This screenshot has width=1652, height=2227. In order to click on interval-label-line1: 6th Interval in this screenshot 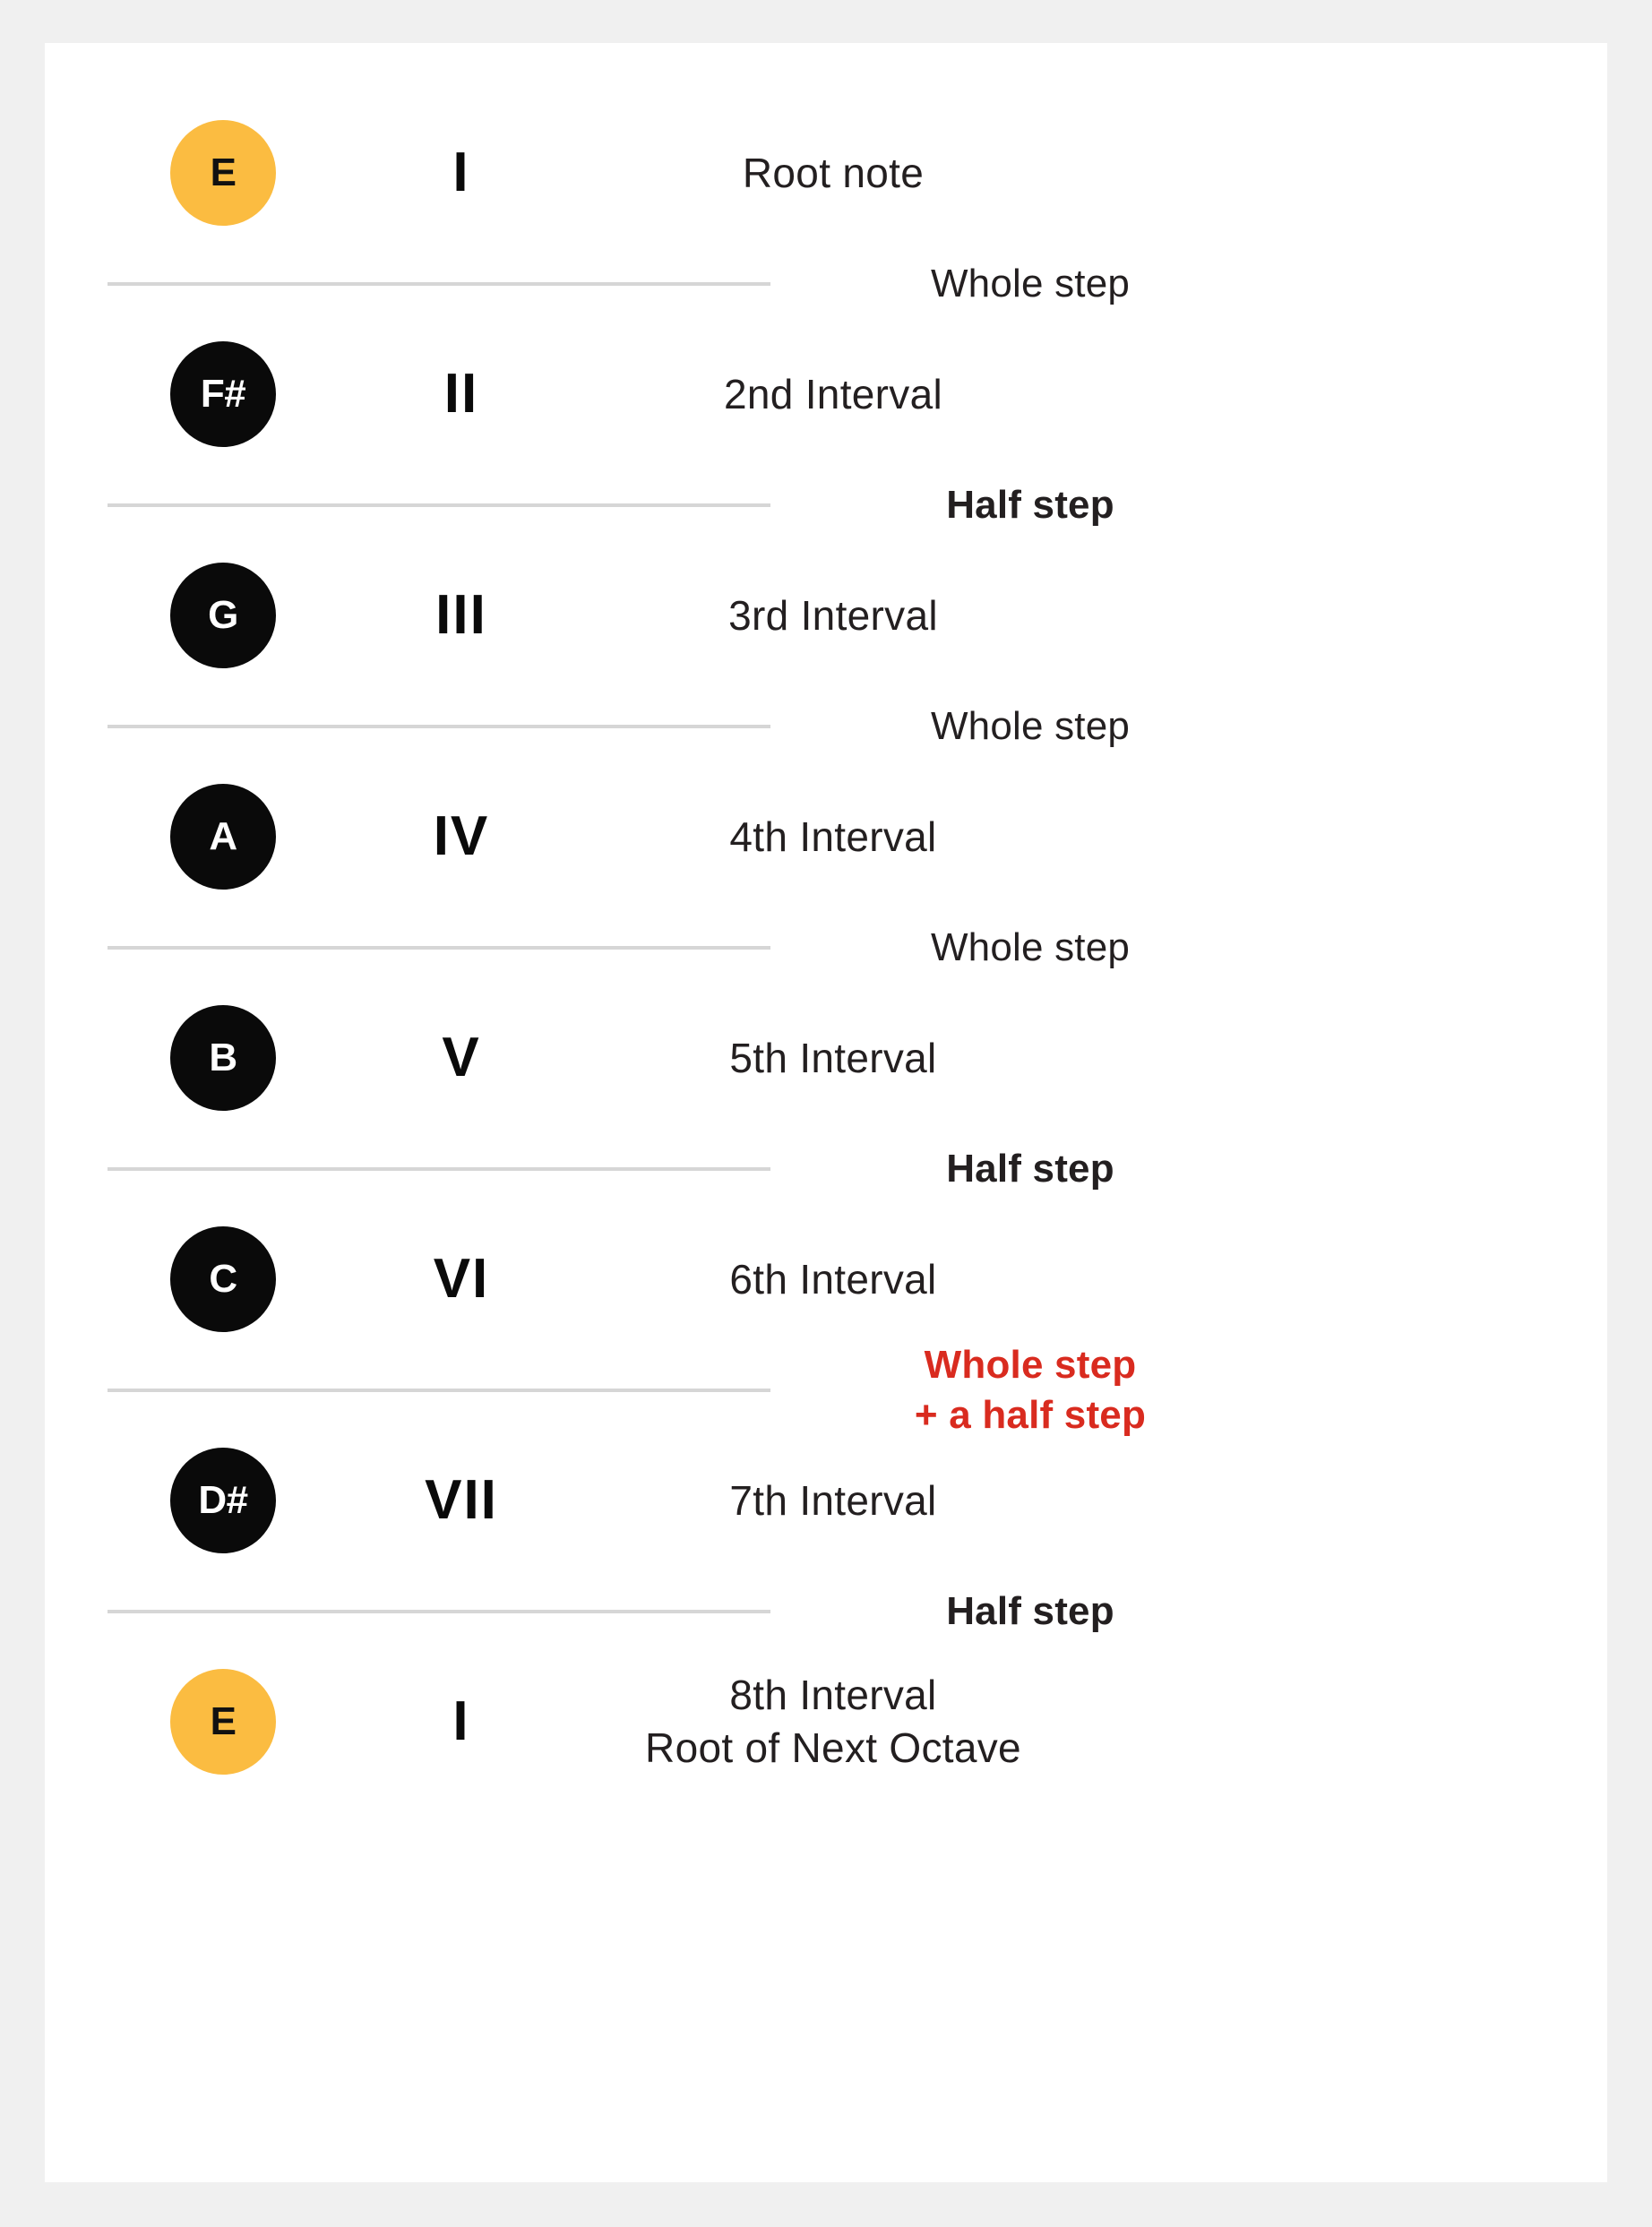, I will do `click(833, 1279)`.